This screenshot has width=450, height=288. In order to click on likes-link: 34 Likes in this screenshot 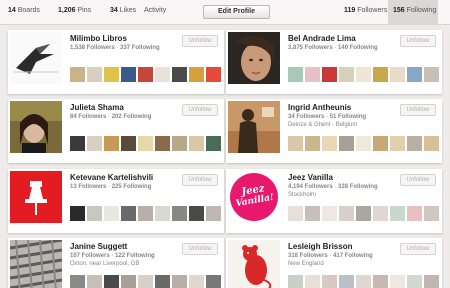, I will do `click(123, 10)`.